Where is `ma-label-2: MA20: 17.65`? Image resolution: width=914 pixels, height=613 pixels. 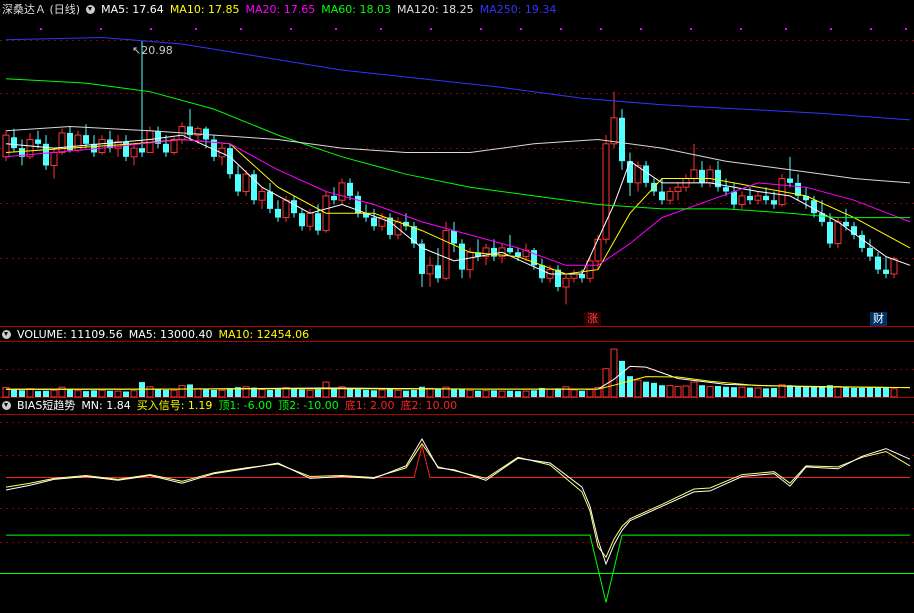 ma-label-2: MA20: 17.65 is located at coordinates (280, 9).